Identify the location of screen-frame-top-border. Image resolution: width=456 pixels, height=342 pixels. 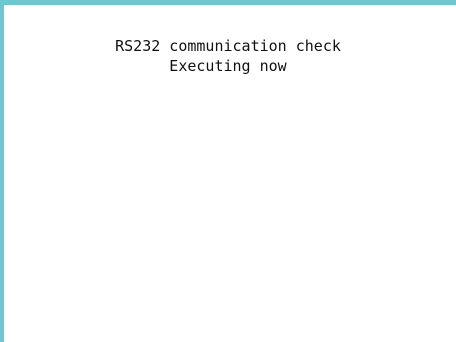
(228, 2).